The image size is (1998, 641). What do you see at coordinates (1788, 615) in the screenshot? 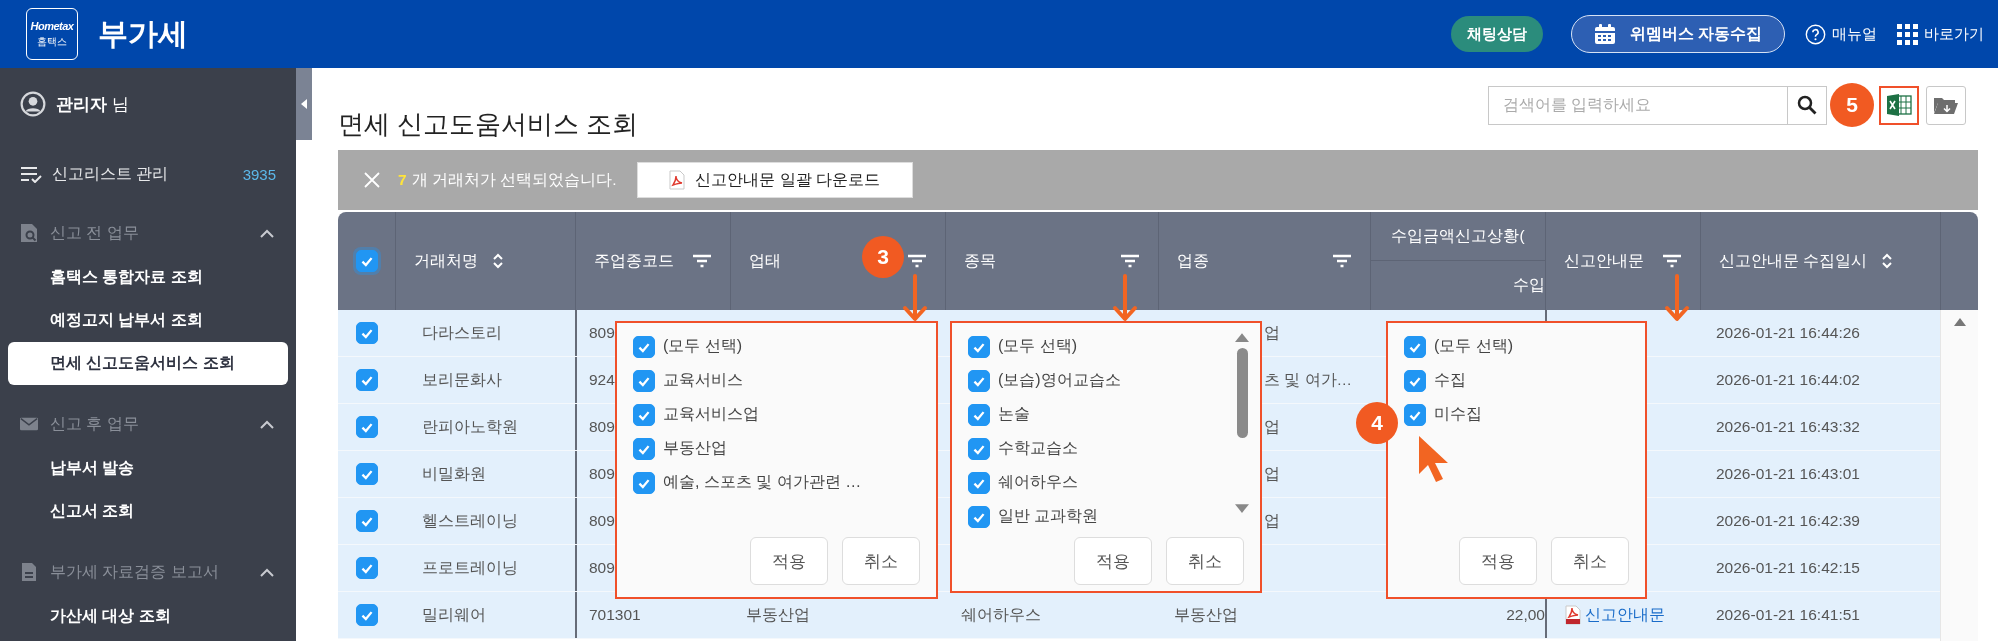
I see `table-cell: 2026-01-21 16:41:51` at bounding box center [1788, 615].